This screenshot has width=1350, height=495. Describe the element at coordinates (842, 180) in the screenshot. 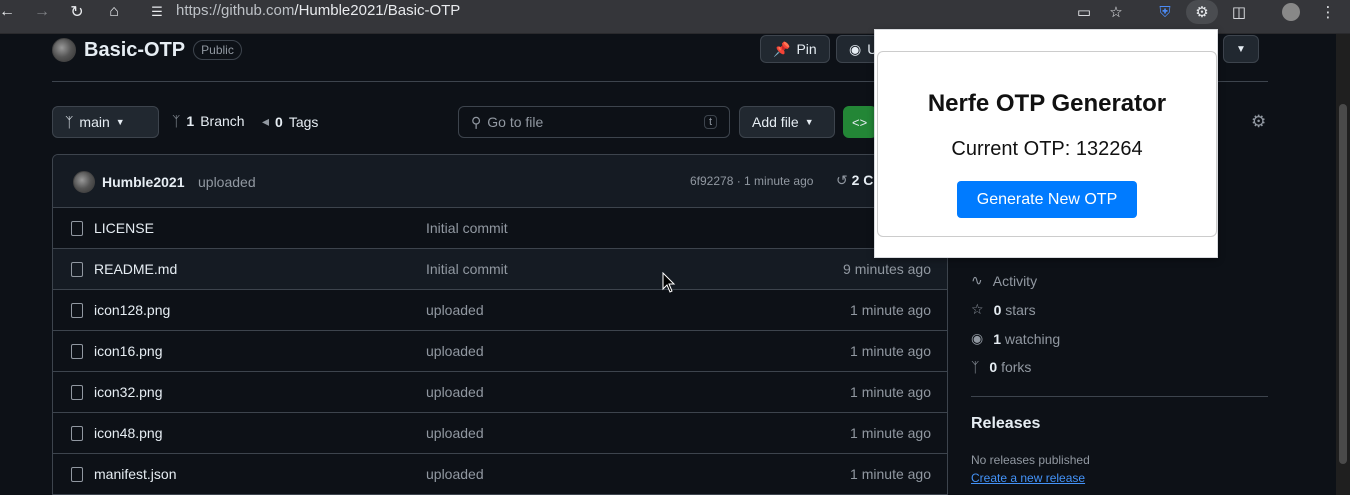

I see `history-icon: ↺` at that location.